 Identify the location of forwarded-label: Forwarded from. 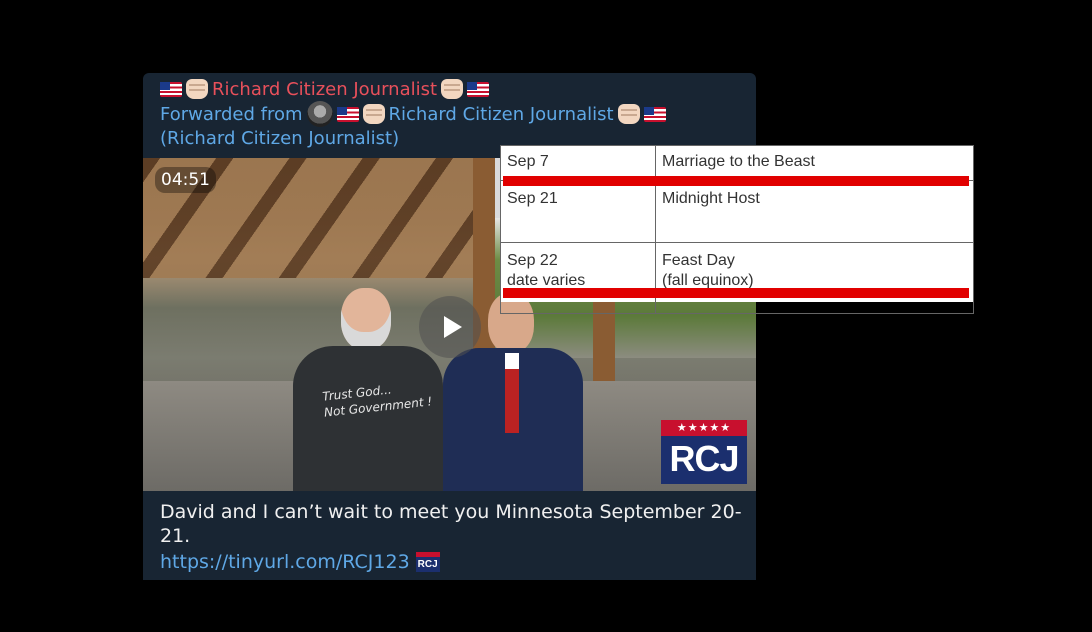
(231, 114).